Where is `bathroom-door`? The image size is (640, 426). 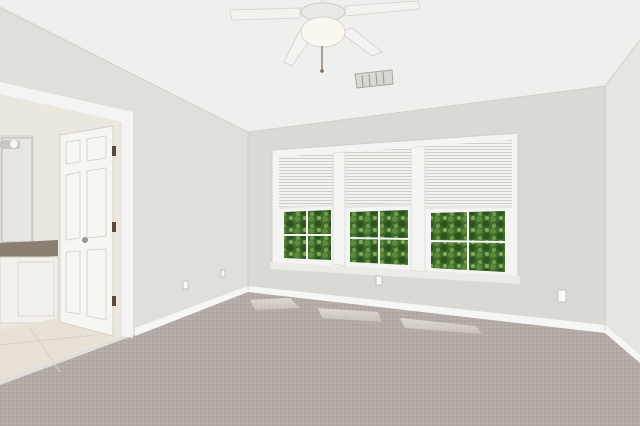
bathroom-door is located at coordinates (87, 231).